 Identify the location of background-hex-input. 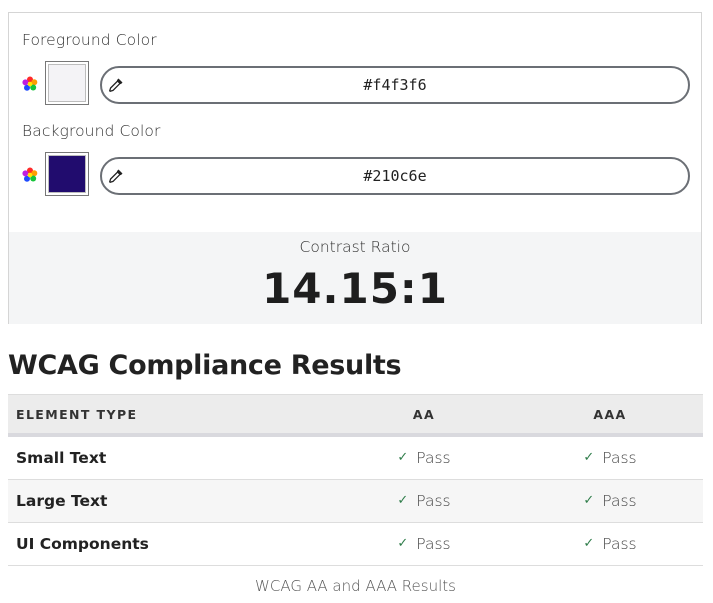
(395, 176).